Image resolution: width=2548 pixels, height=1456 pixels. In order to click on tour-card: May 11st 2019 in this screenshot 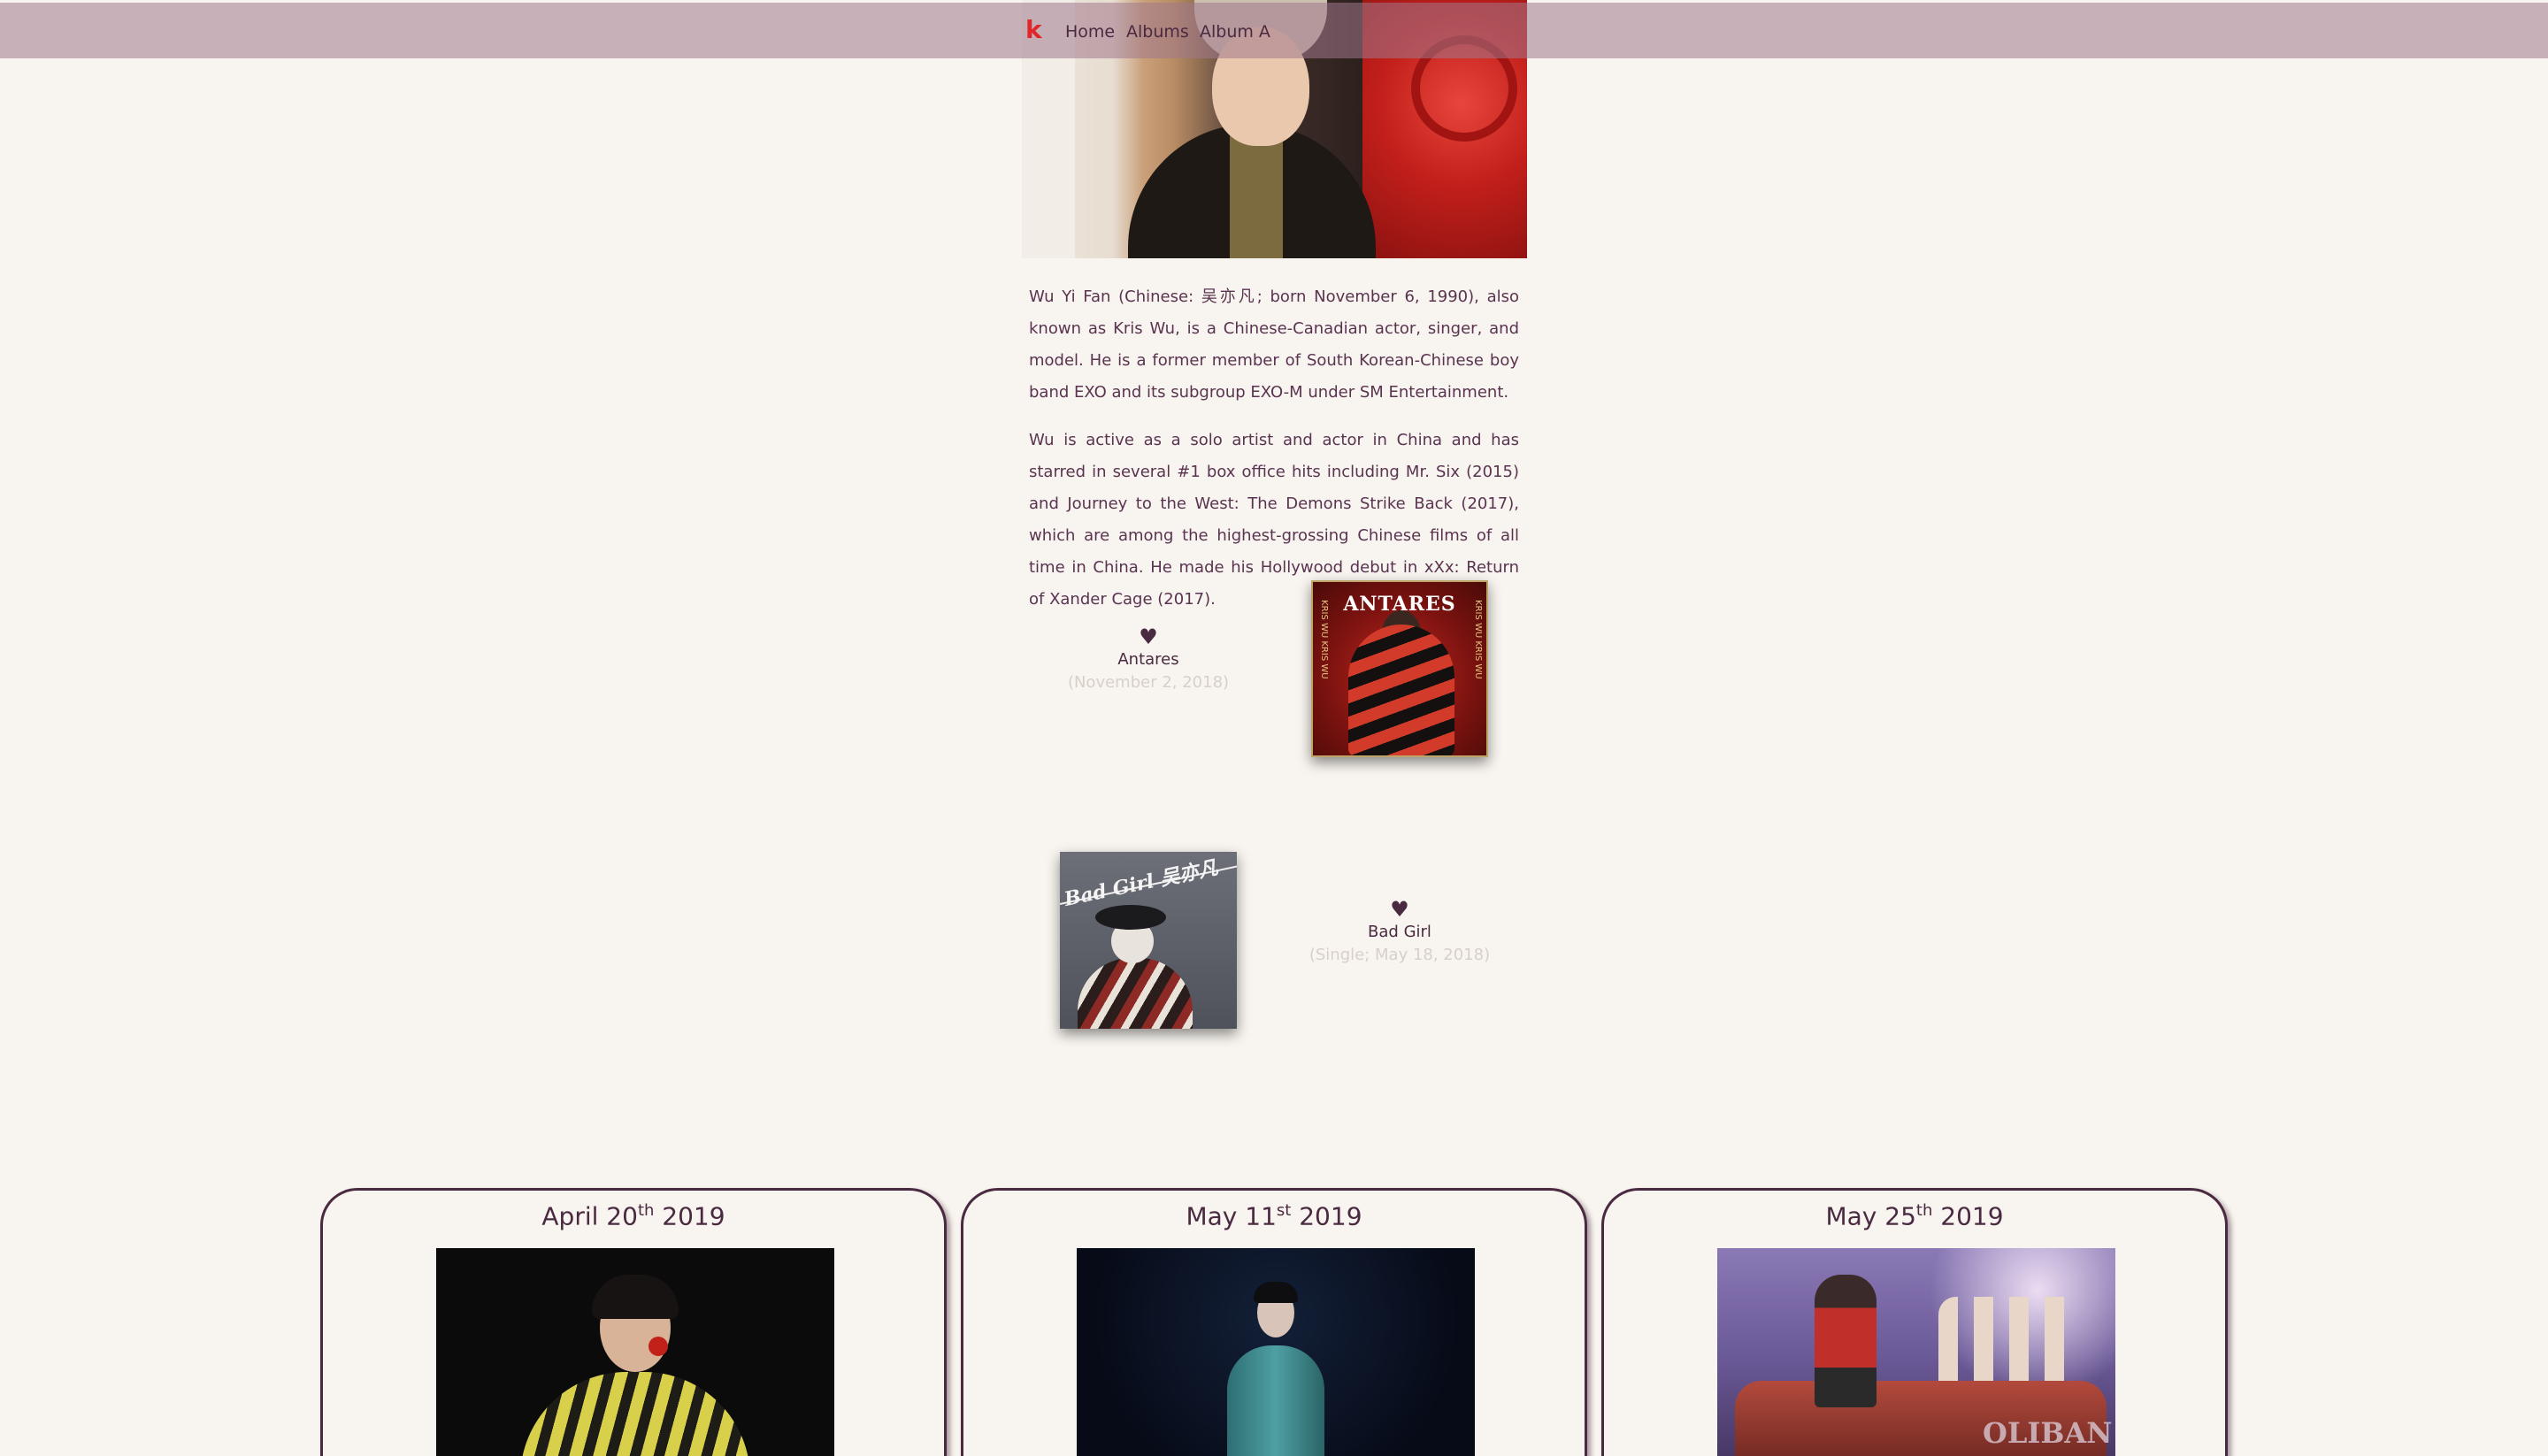, I will do `click(1274, 1322)`.